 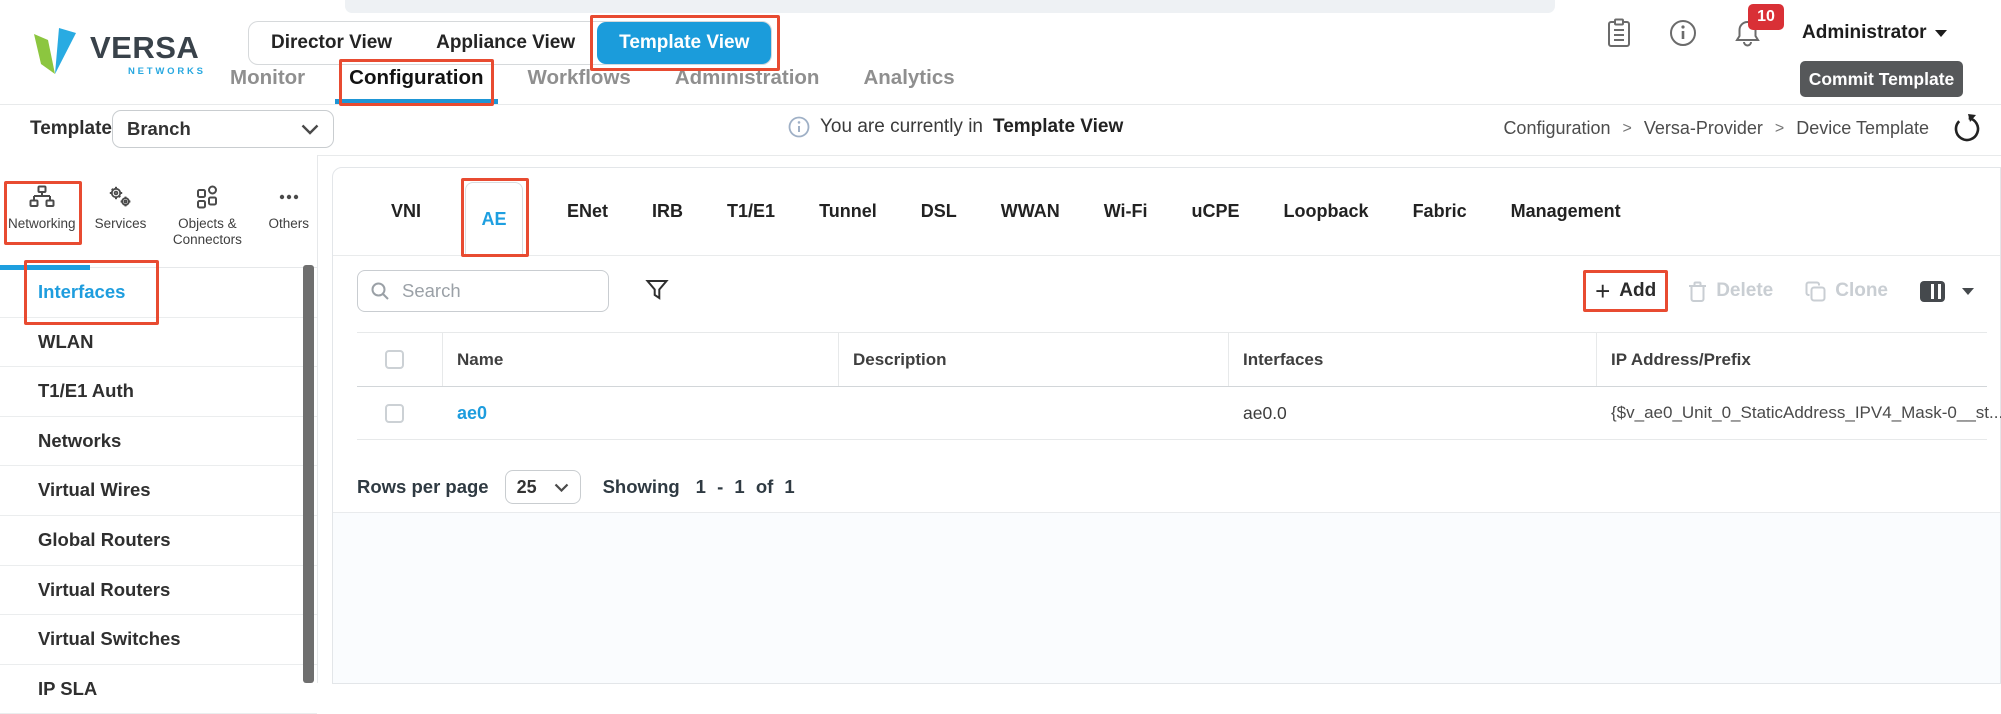 I want to click on brand-subtitle: NETWORKS, so click(x=167, y=71).